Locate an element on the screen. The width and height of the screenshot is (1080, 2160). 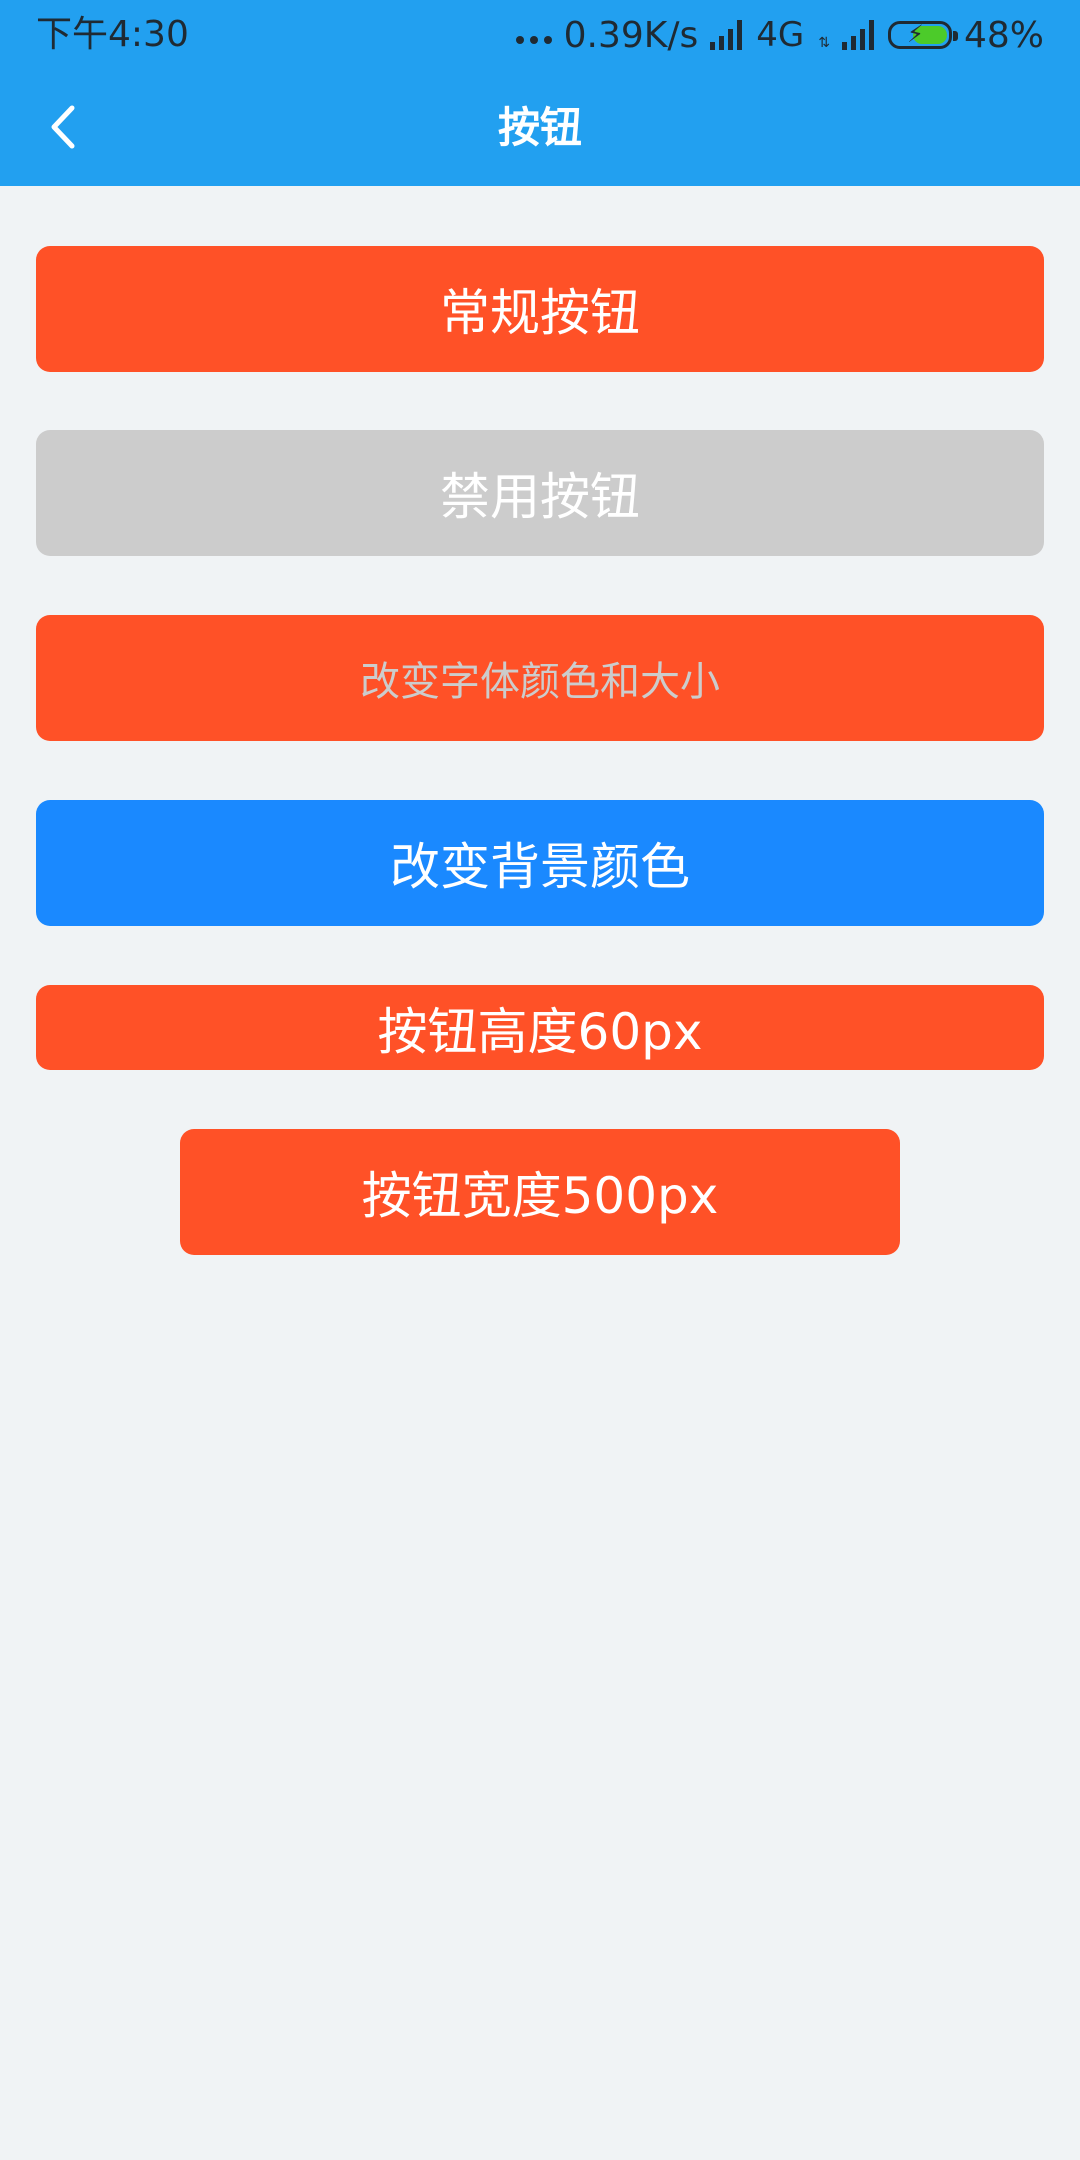
status-icons: 0.39K/s 4G ⇅ ⚡ 48% is located at coordinates (779, 35).